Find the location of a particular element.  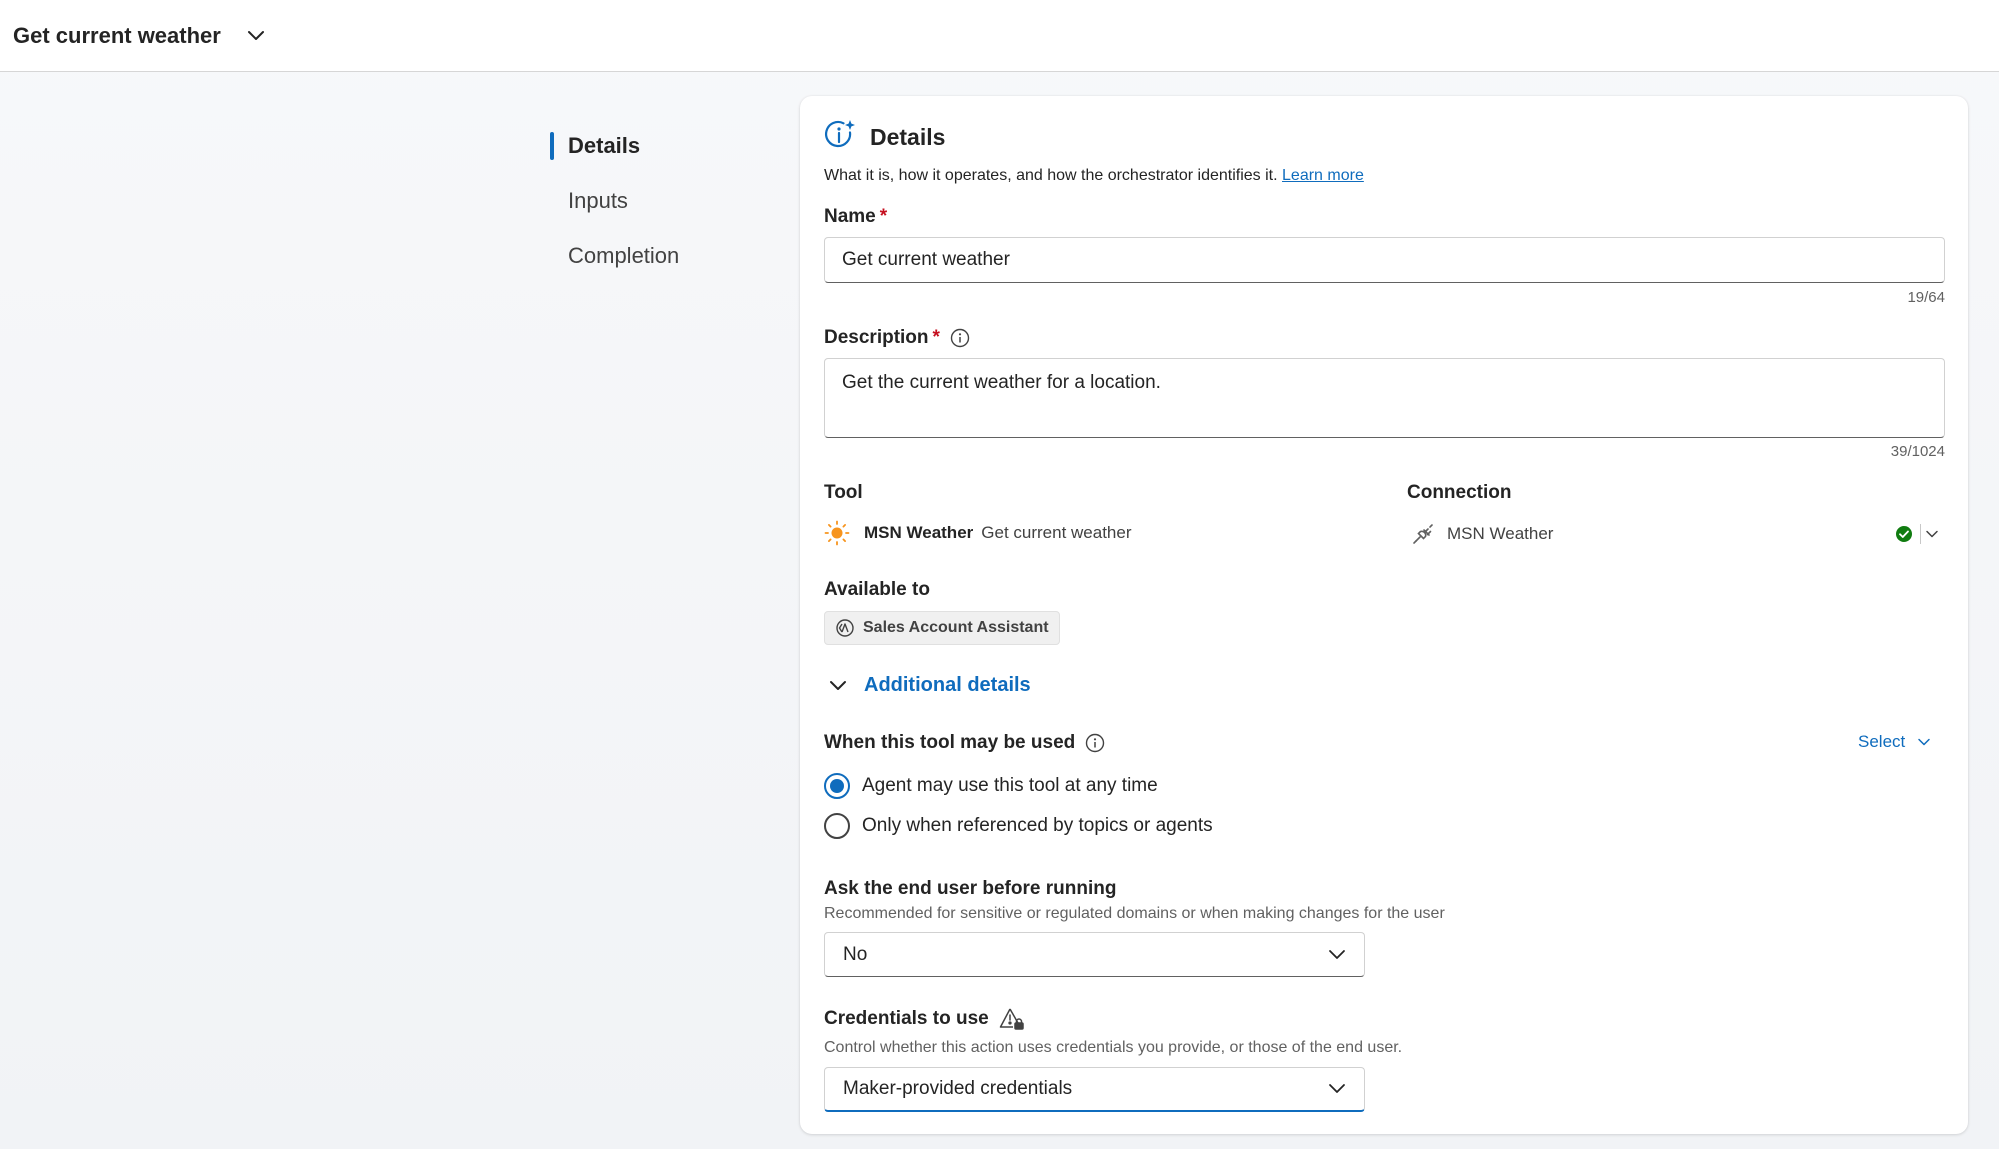

select-dropdown: Select is located at coordinates (1894, 742).